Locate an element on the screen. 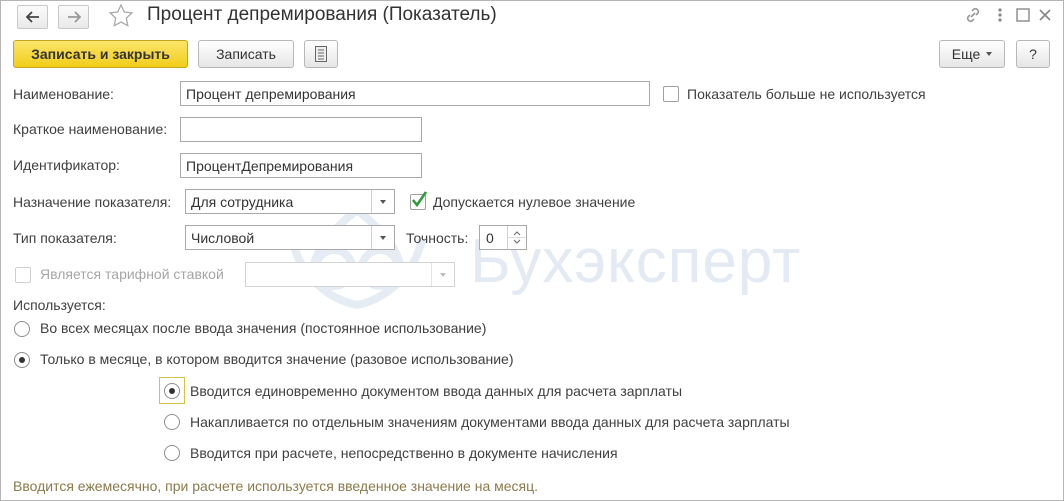 Image resolution: width=1064 pixels, height=501 pixels. type-dropdown-button is located at coordinates (382, 237).